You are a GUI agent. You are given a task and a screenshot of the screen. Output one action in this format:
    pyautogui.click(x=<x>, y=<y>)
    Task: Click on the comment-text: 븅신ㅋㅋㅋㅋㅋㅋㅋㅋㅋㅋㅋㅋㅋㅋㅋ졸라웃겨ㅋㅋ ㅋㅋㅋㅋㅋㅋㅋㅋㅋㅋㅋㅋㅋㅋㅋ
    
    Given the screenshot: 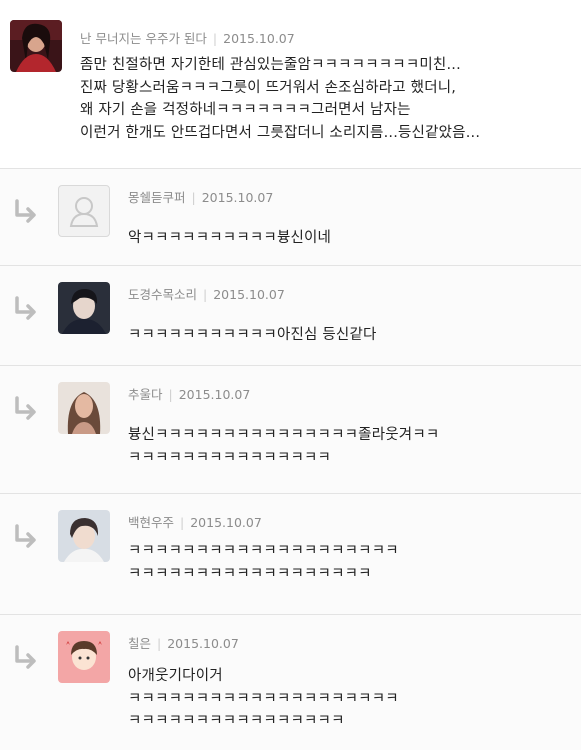 What is the action you would take?
    pyautogui.click(x=284, y=446)
    